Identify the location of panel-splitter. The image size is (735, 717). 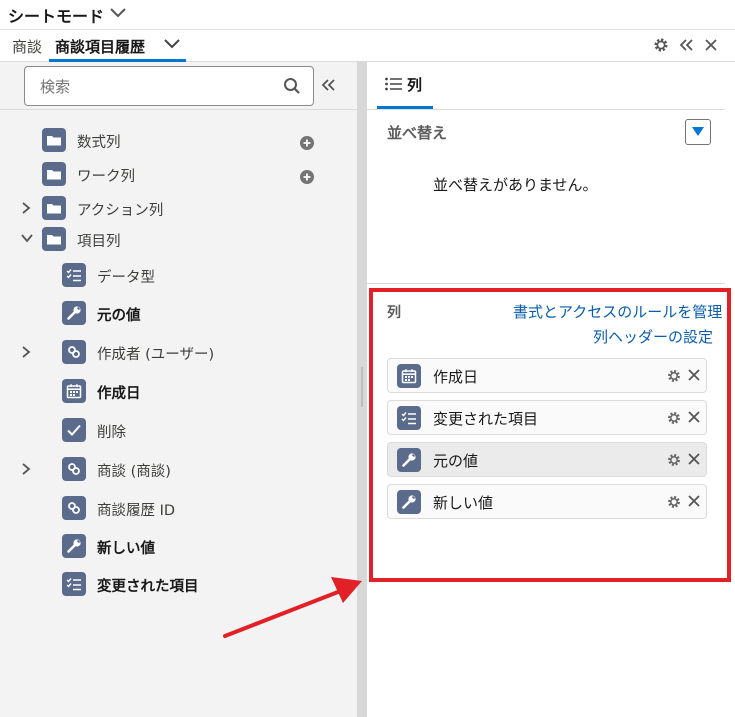
(362, 389).